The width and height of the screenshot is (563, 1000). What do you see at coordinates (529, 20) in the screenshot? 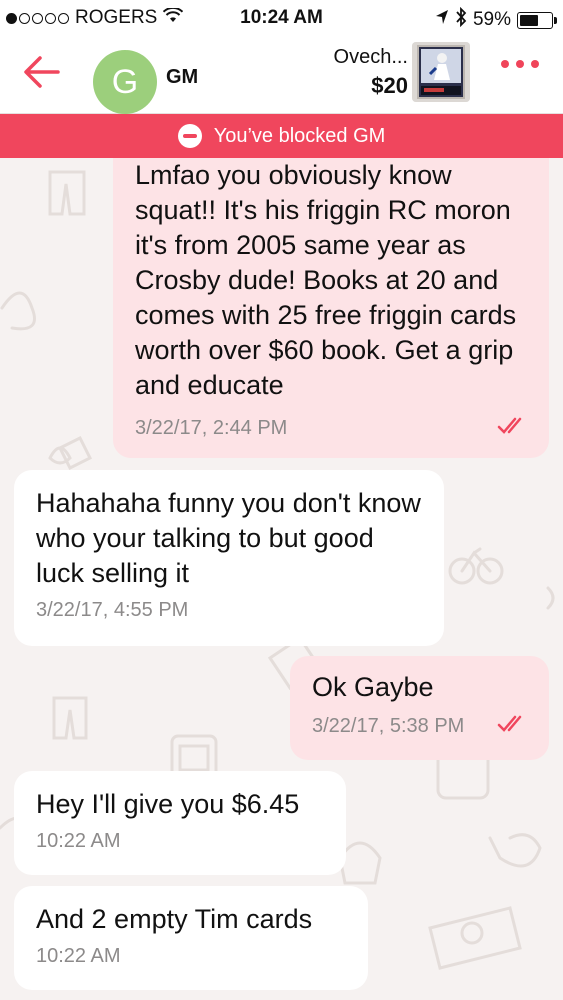
I see `battery-level` at bounding box center [529, 20].